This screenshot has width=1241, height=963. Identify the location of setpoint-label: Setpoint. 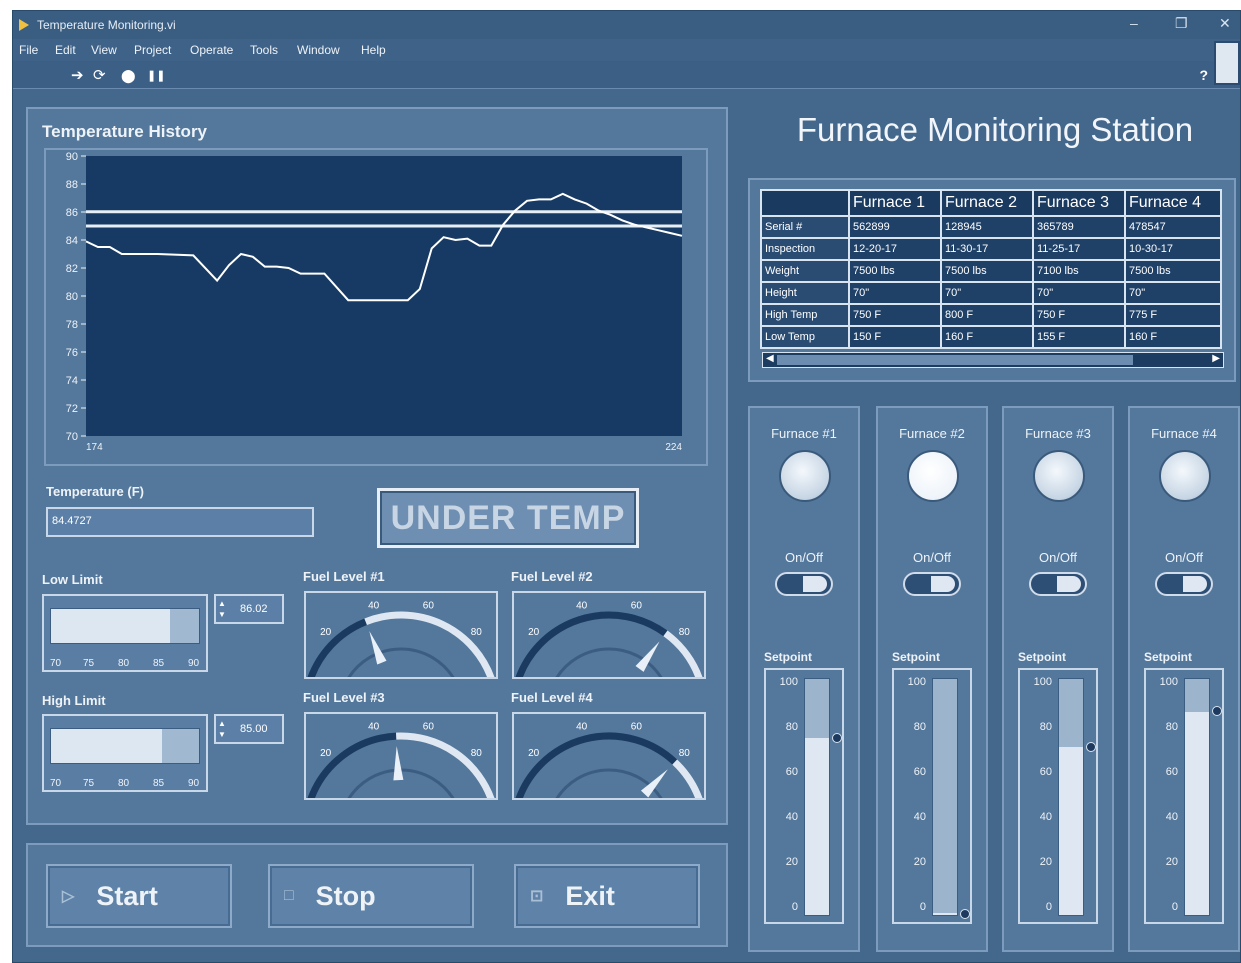
(1168, 657).